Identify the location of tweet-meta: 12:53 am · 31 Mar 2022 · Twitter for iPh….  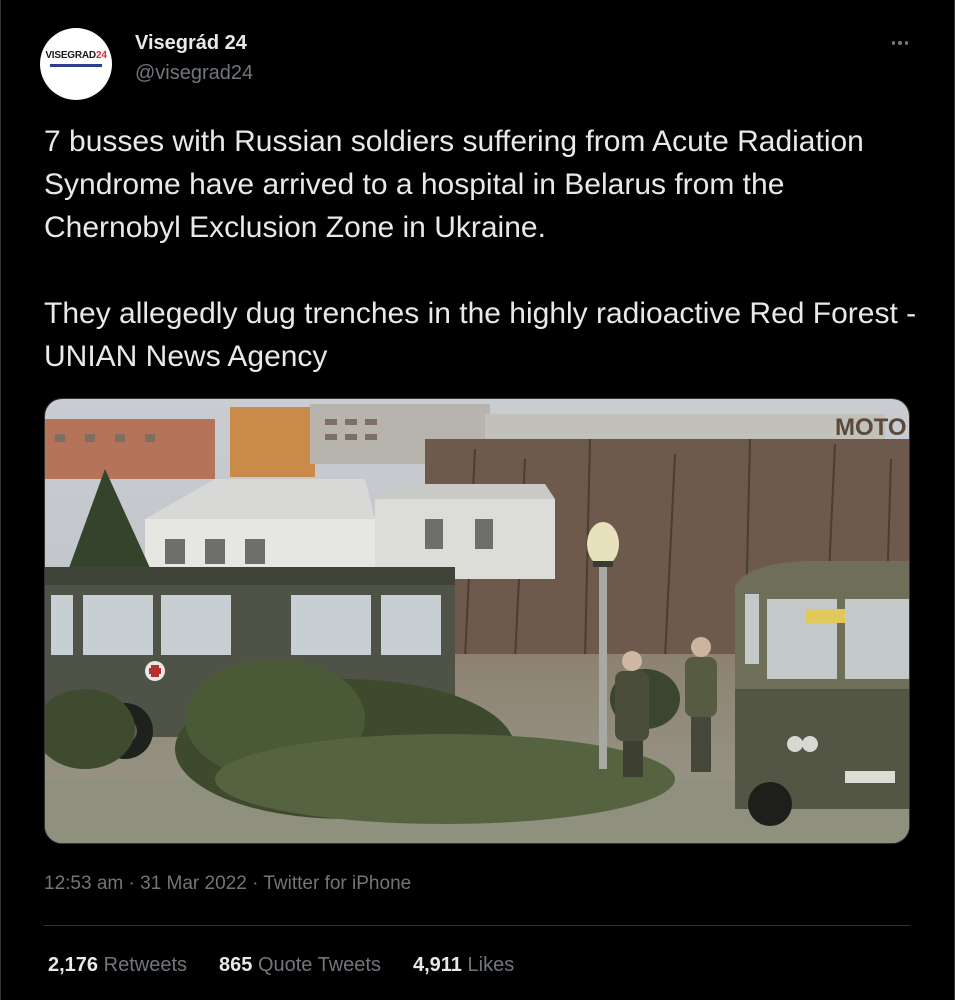
(227, 884).